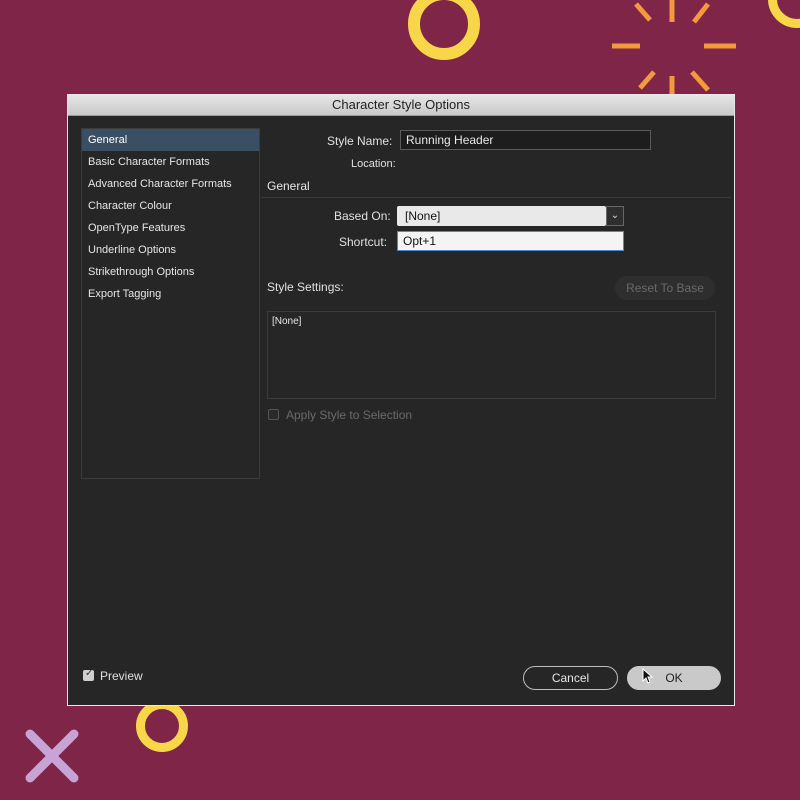 This screenshot has height=800, width=800. I want to click on style-settings-box: [None], so click(491, 355).